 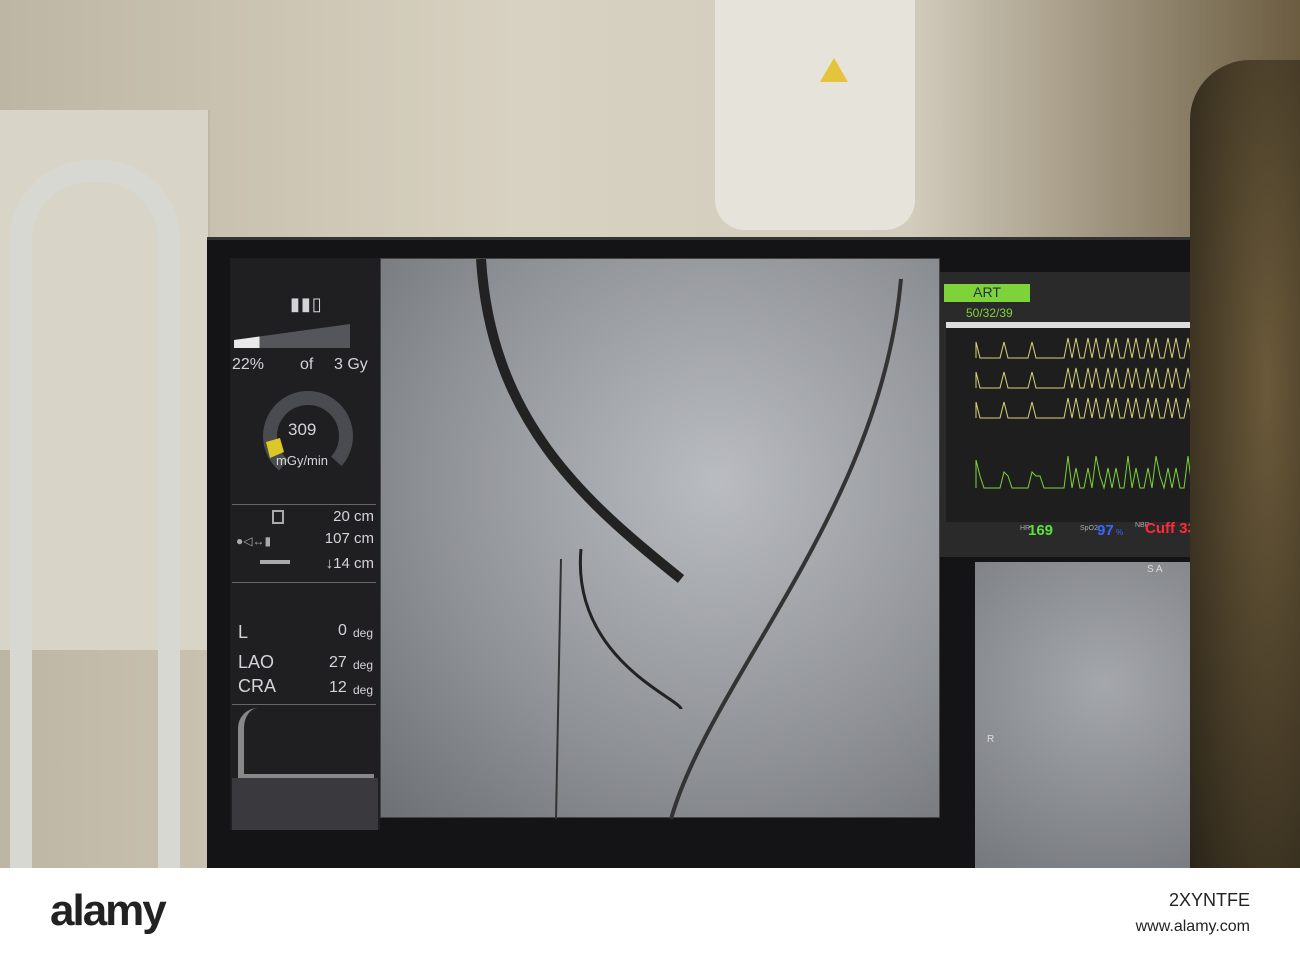 What do you see at coordinates (338, 662) in the screenshot?
I see `angle-value: 27` at bounding box center [338, 662].